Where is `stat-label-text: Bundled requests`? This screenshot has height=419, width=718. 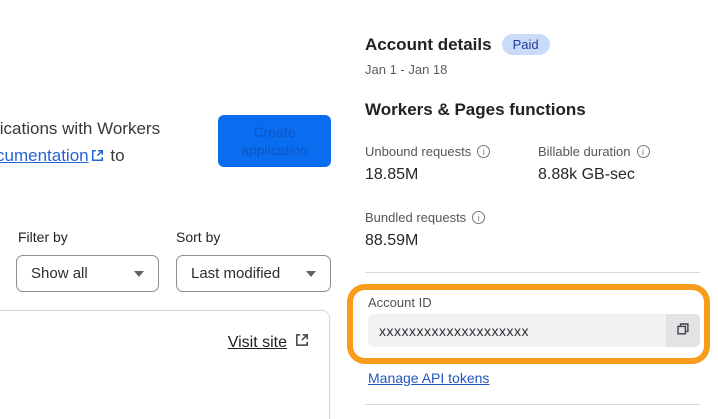
stat-label-text: Bundled requests is located at coordinates (416, 217).